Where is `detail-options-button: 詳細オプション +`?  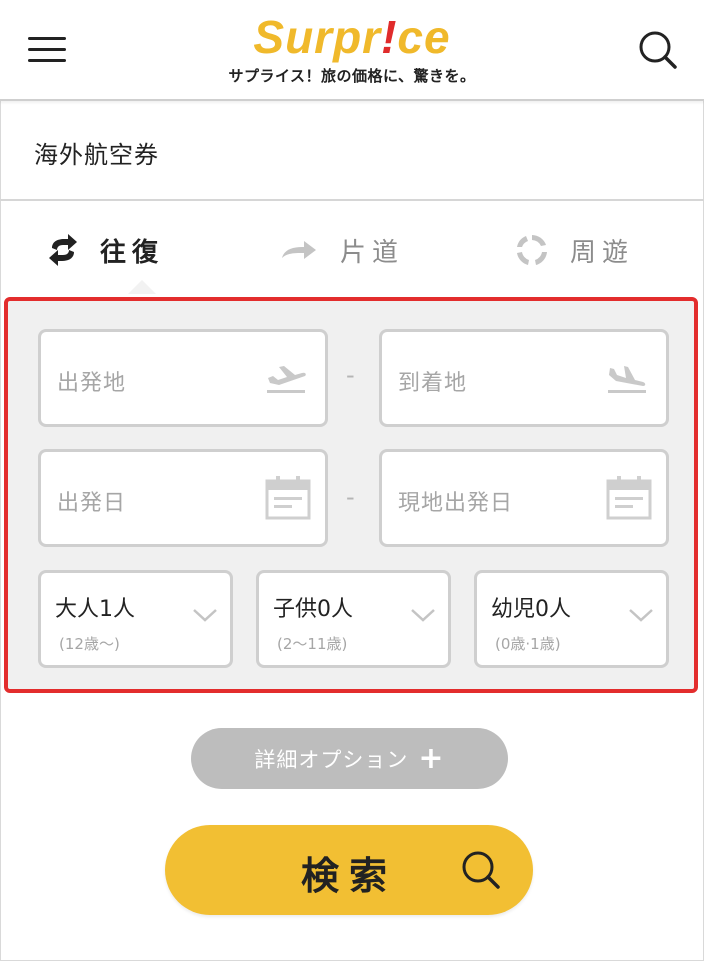
detail-options-button: 詳細オプション + is located at coordinates (349, 758).